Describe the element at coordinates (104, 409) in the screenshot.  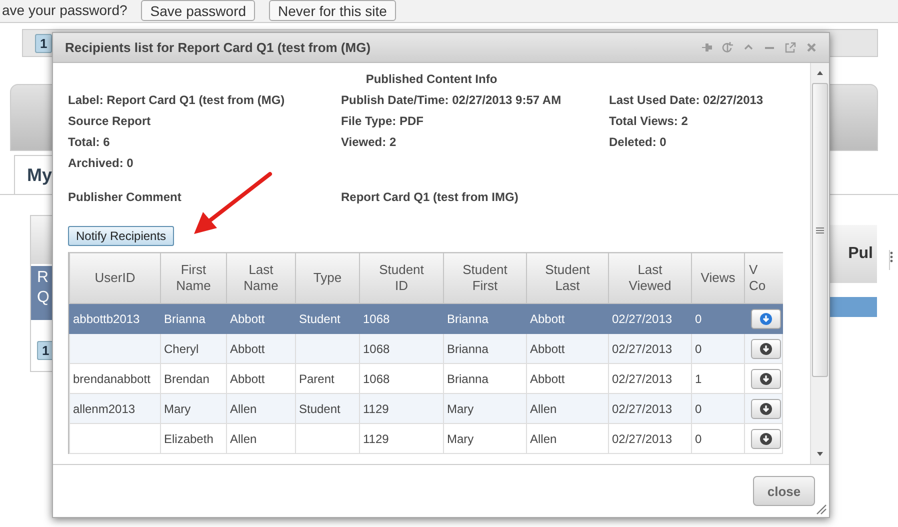
I see `table-cell: allenm2013` at that location.